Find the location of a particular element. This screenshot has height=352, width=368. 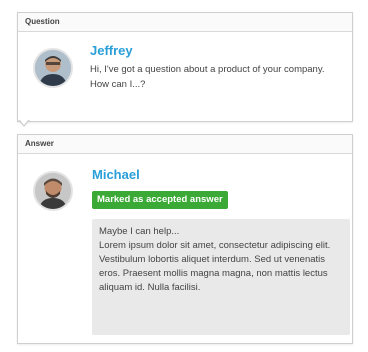

accepted-answer-badge: Marked as accepted answer is located at coordinates (160, 200).